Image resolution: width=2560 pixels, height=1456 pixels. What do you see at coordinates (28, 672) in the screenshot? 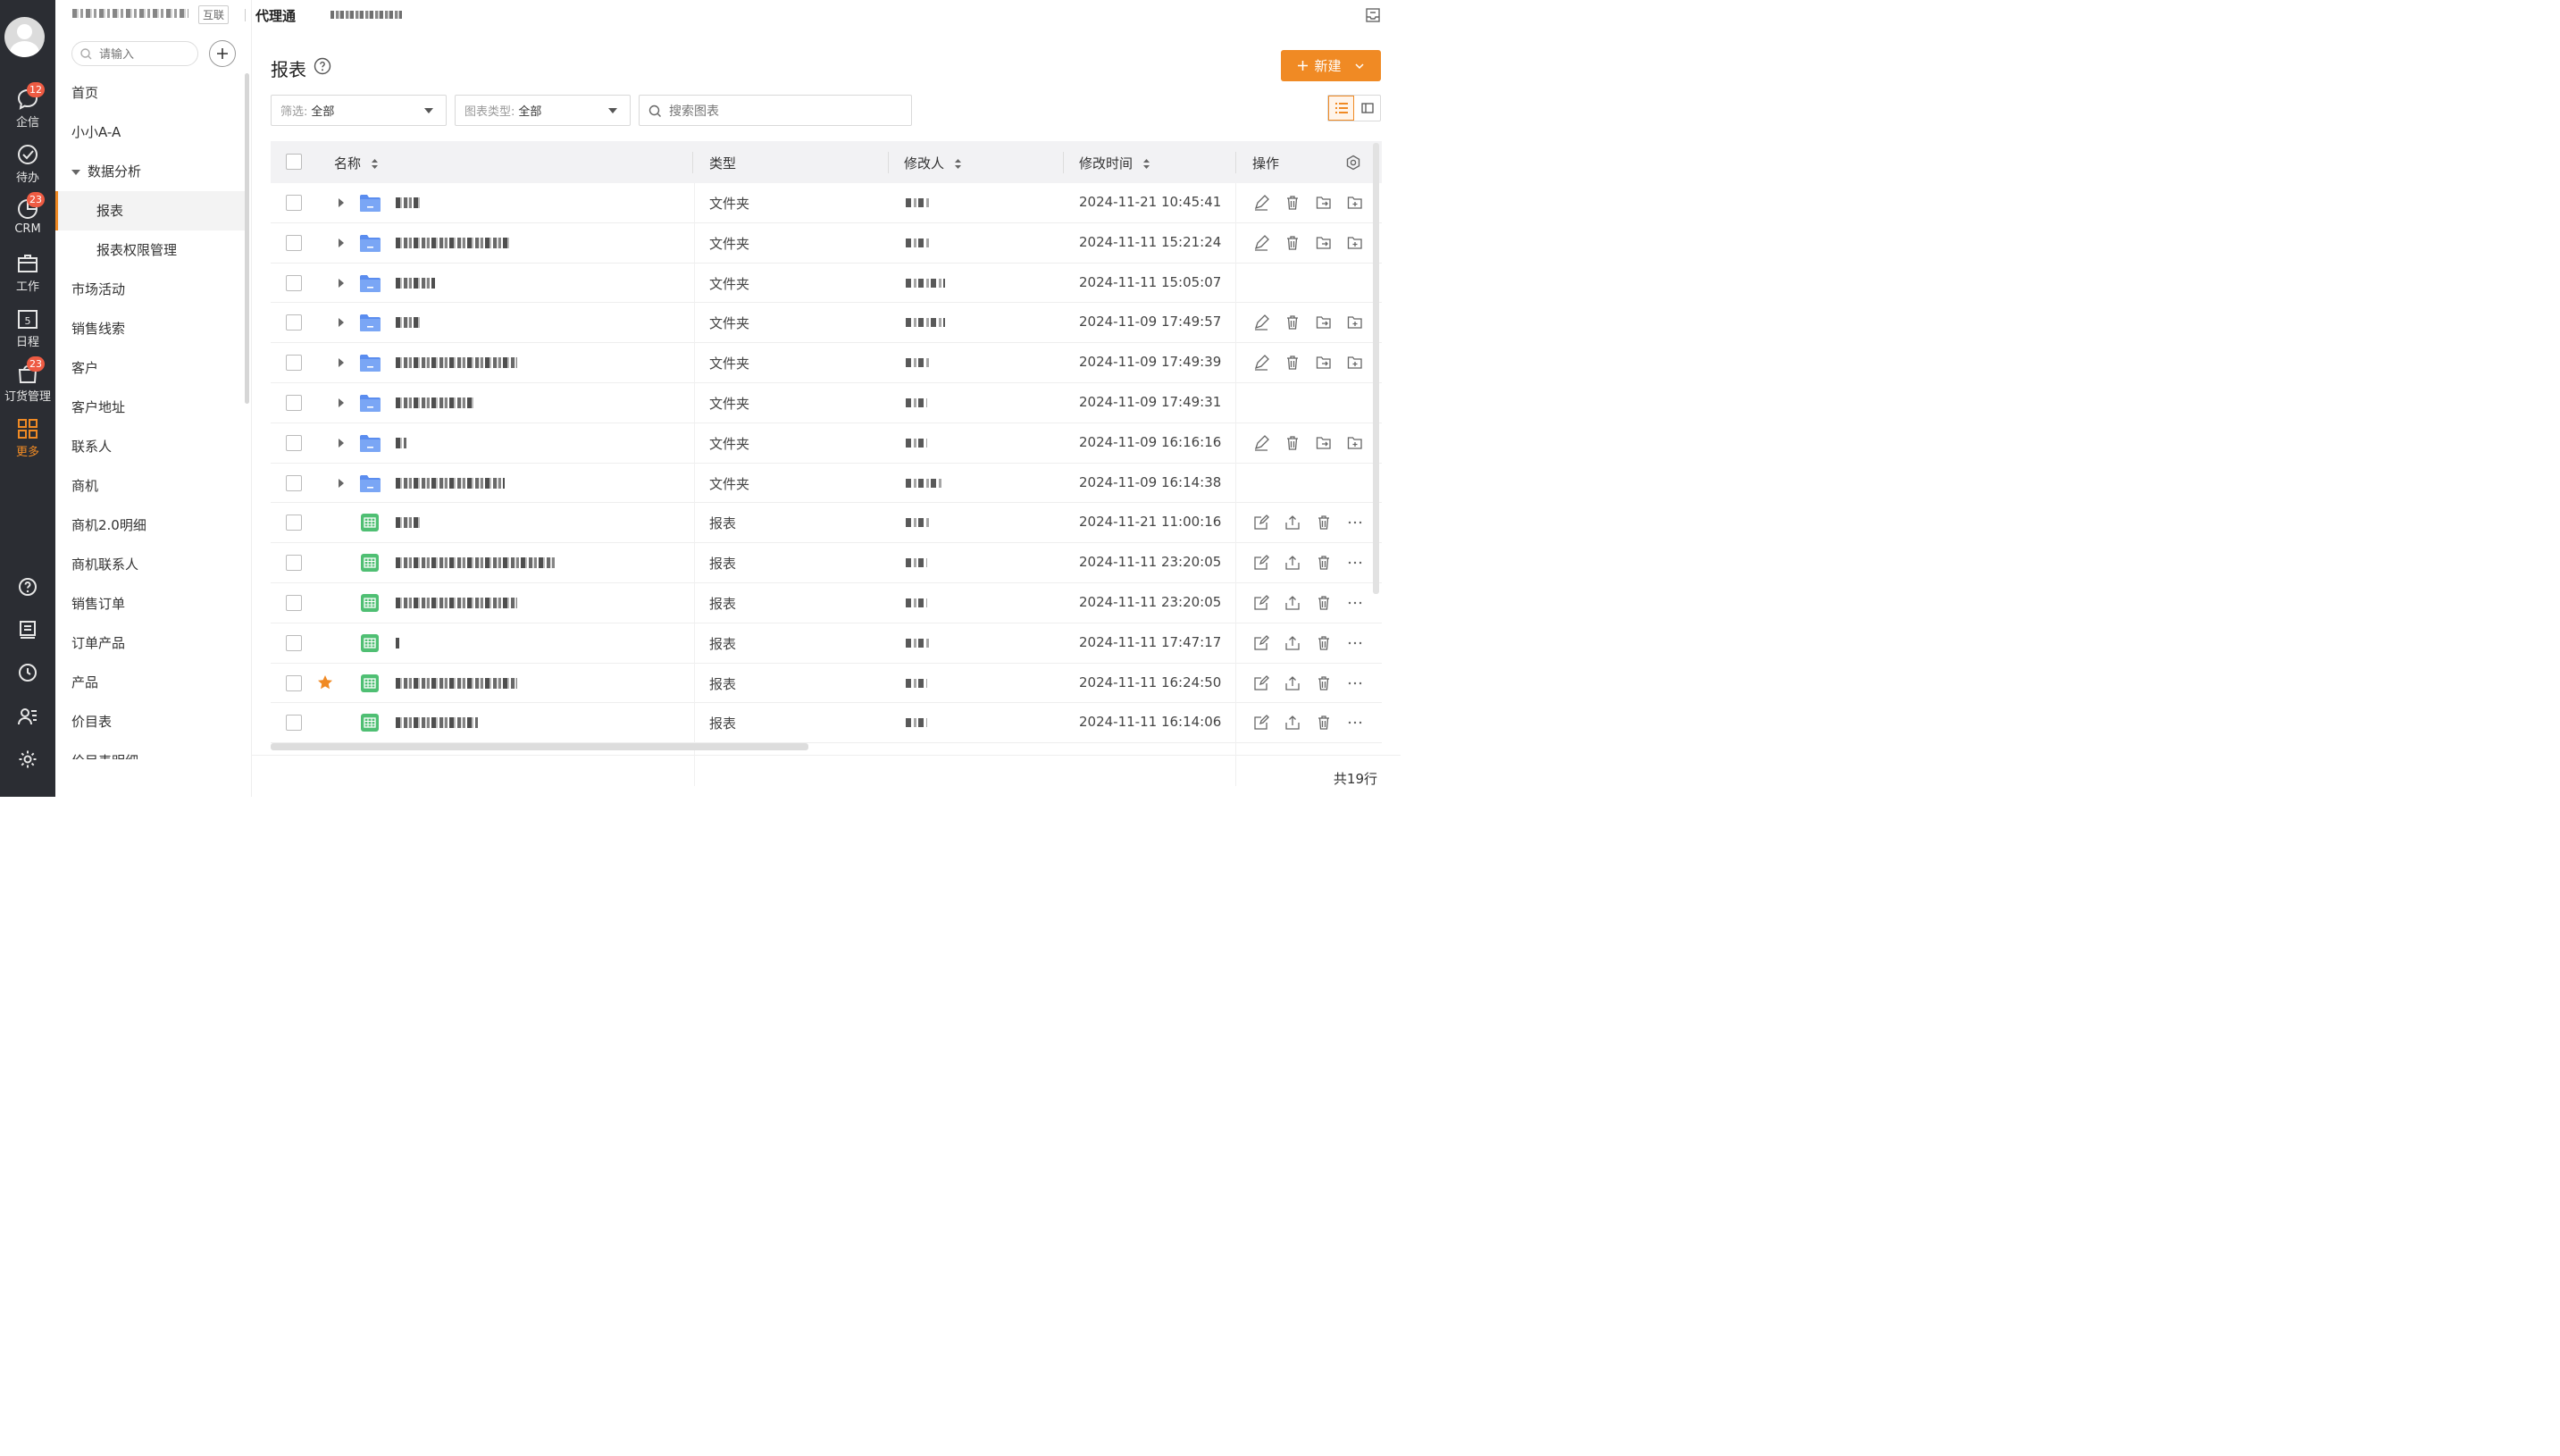
I see `clock-icon` at bounding box center [28, 672].